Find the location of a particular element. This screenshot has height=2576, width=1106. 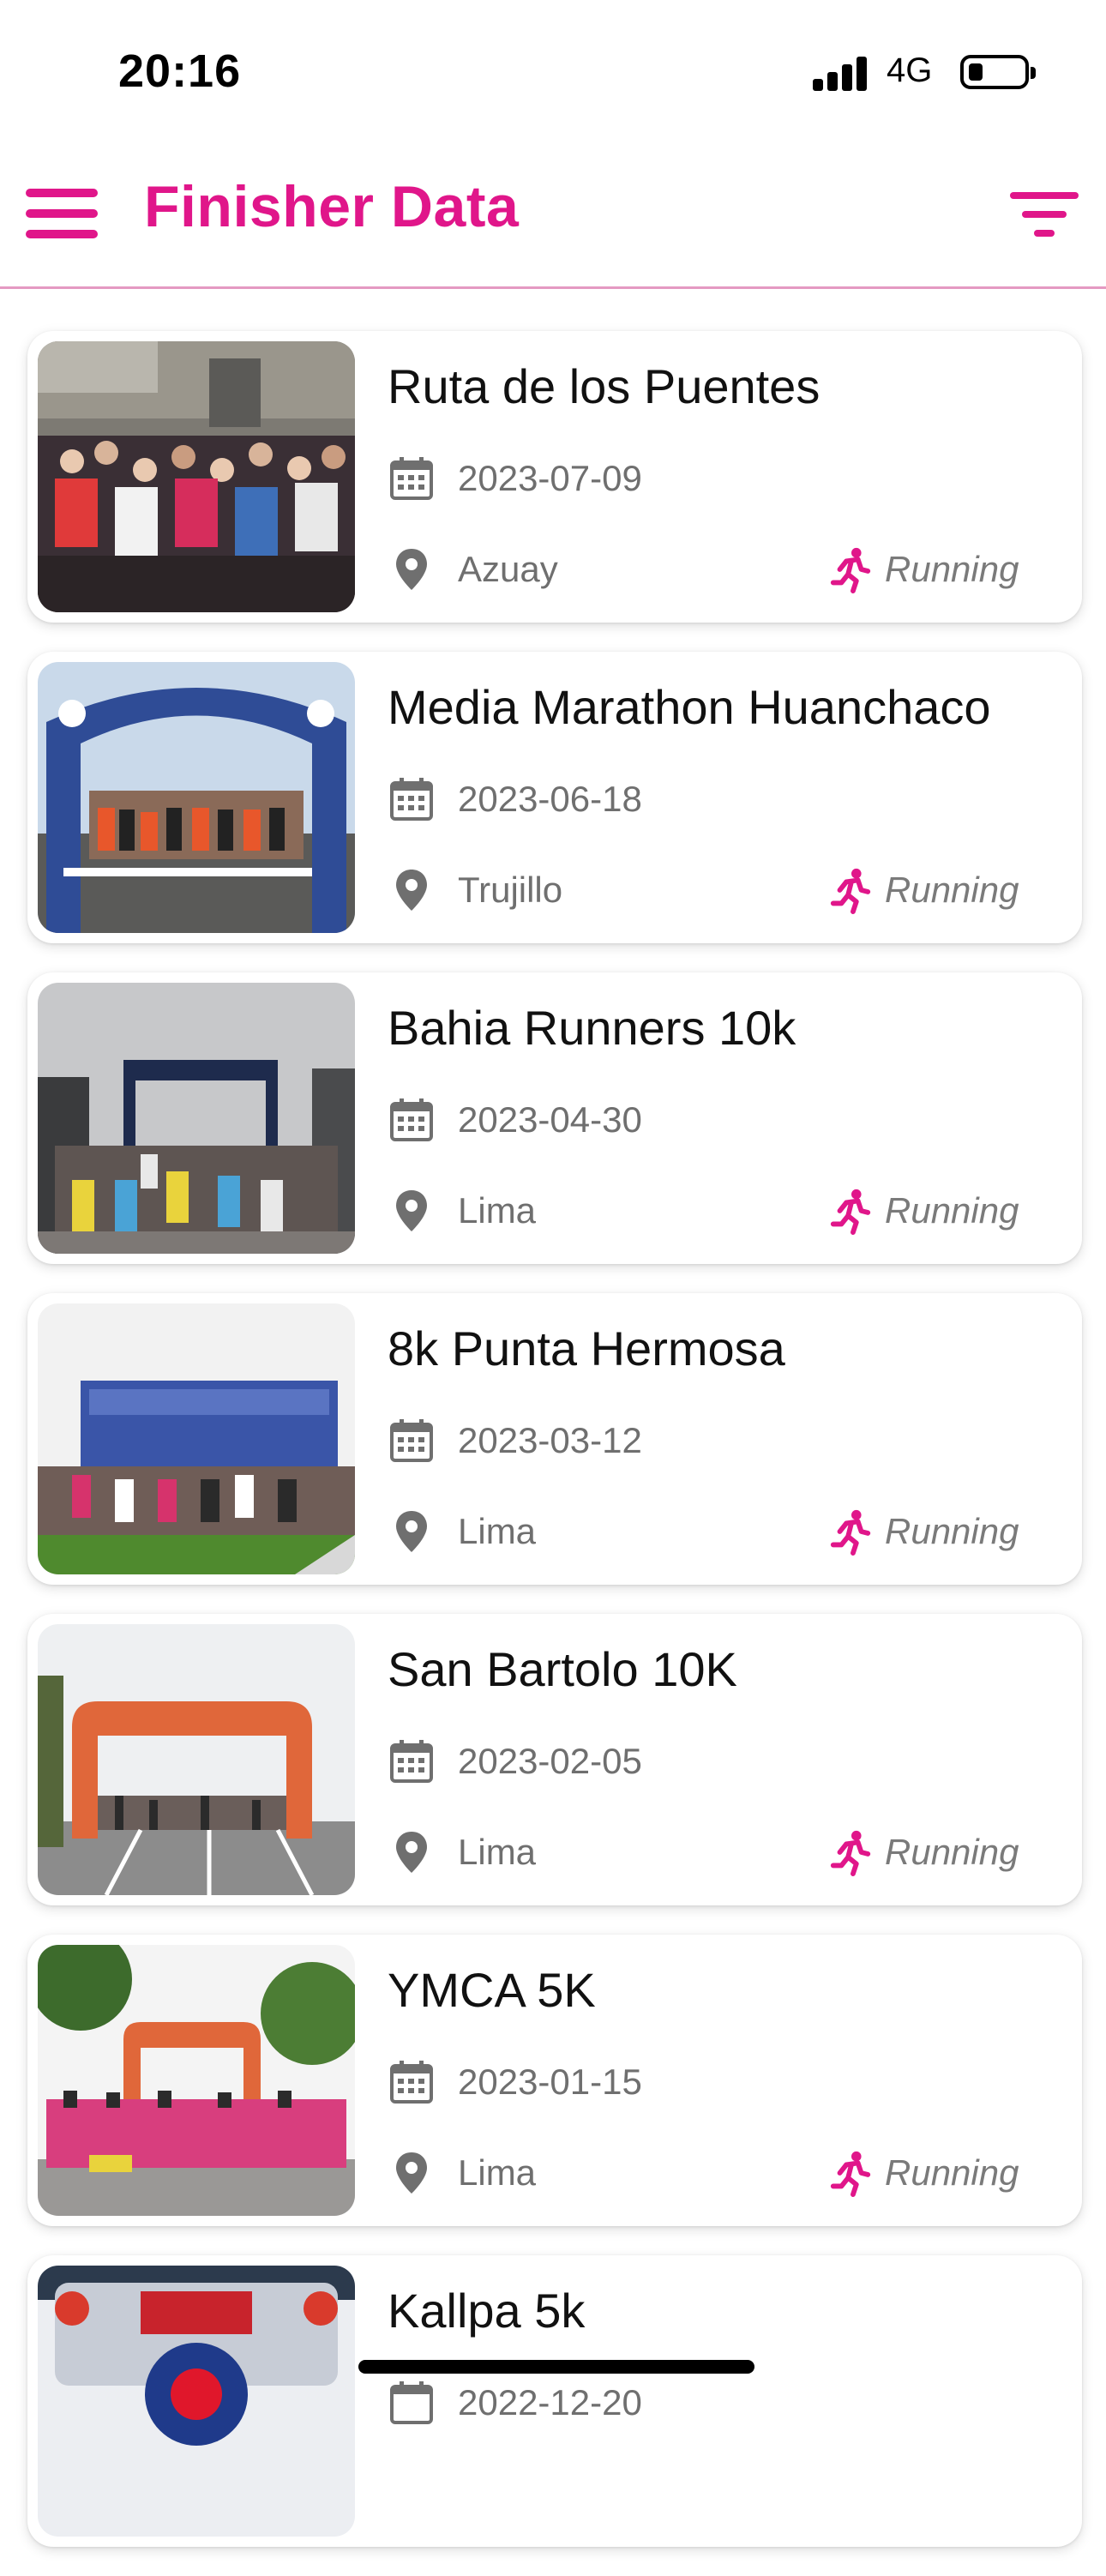

race-name: San Bartolo 10K is located at coordinates (562, 1669).